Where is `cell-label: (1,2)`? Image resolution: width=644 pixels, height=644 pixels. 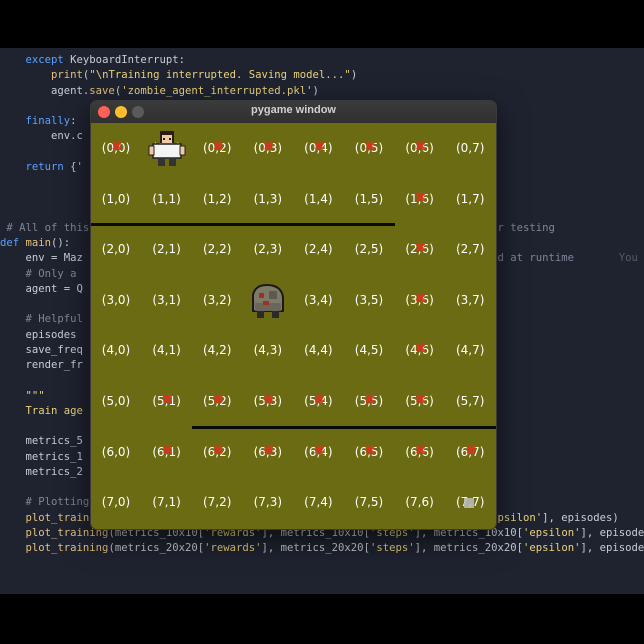
cell-label: (1,2) is located at coordinates (217, 198).